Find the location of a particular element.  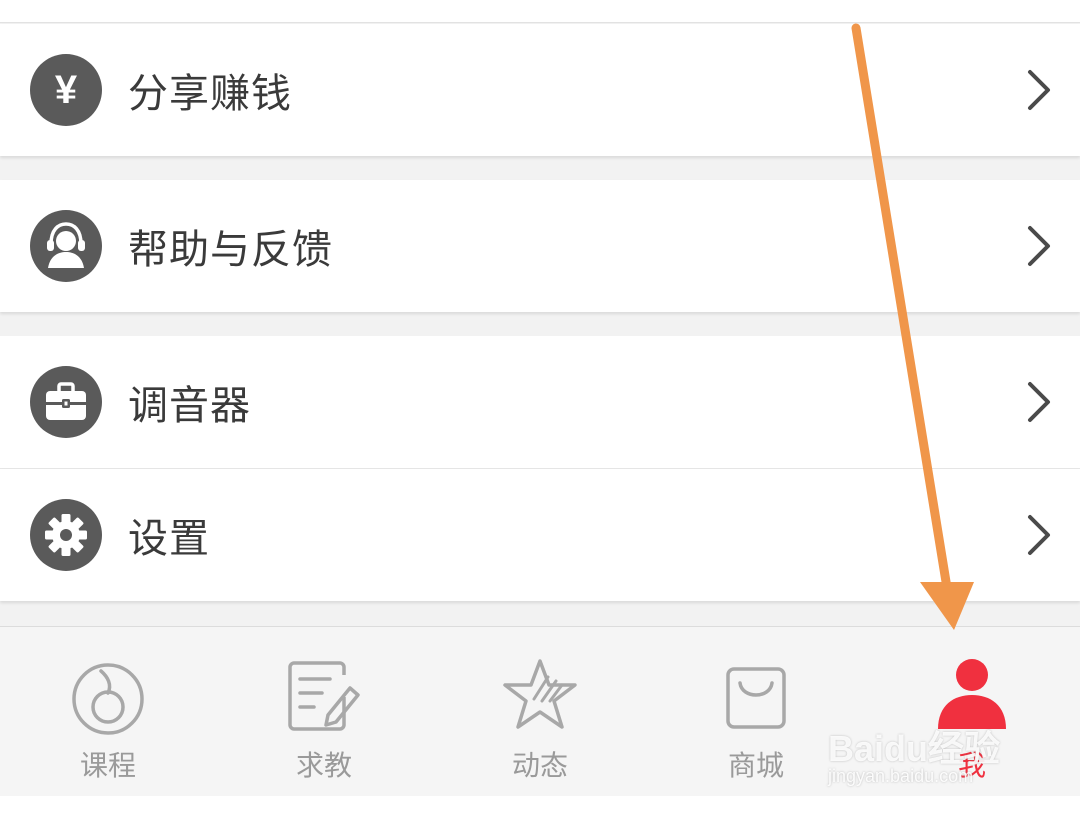

top-strip is located at coordinates (540, 11).